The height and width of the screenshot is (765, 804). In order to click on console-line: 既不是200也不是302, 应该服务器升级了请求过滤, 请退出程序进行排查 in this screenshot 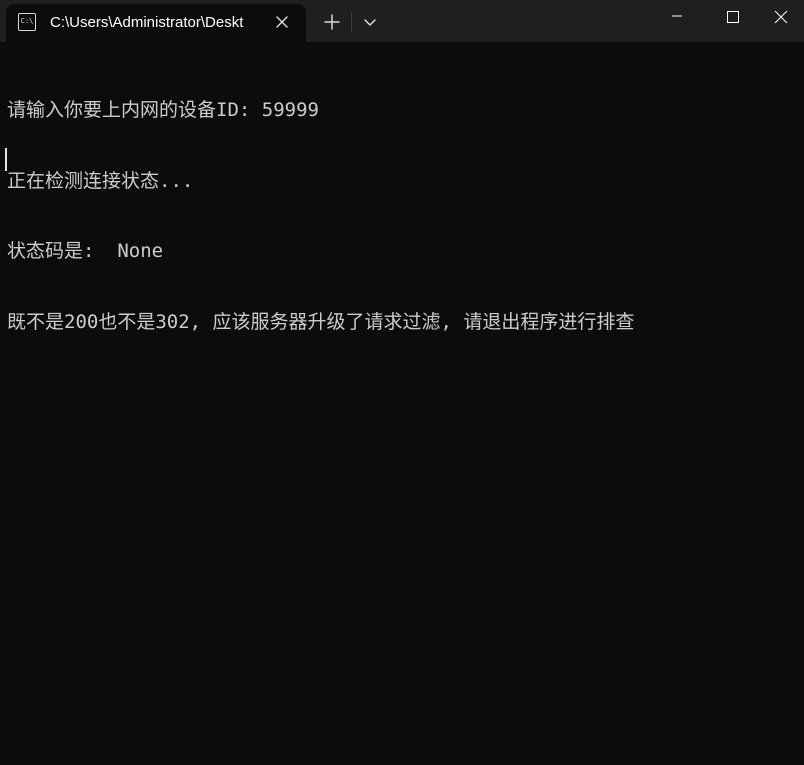, I will do `click(321, 321)`.